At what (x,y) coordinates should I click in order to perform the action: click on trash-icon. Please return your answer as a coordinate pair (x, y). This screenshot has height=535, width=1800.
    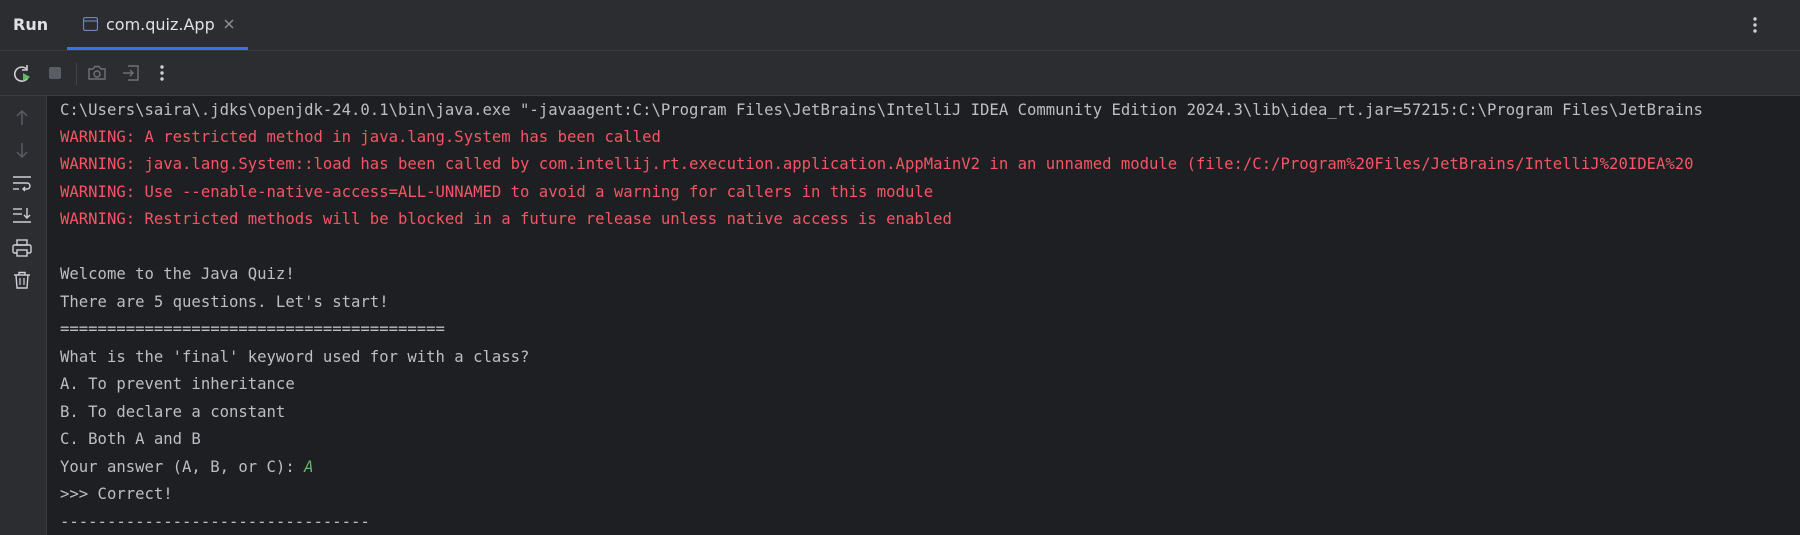
    Looking at the image, I should click on (22, 280).